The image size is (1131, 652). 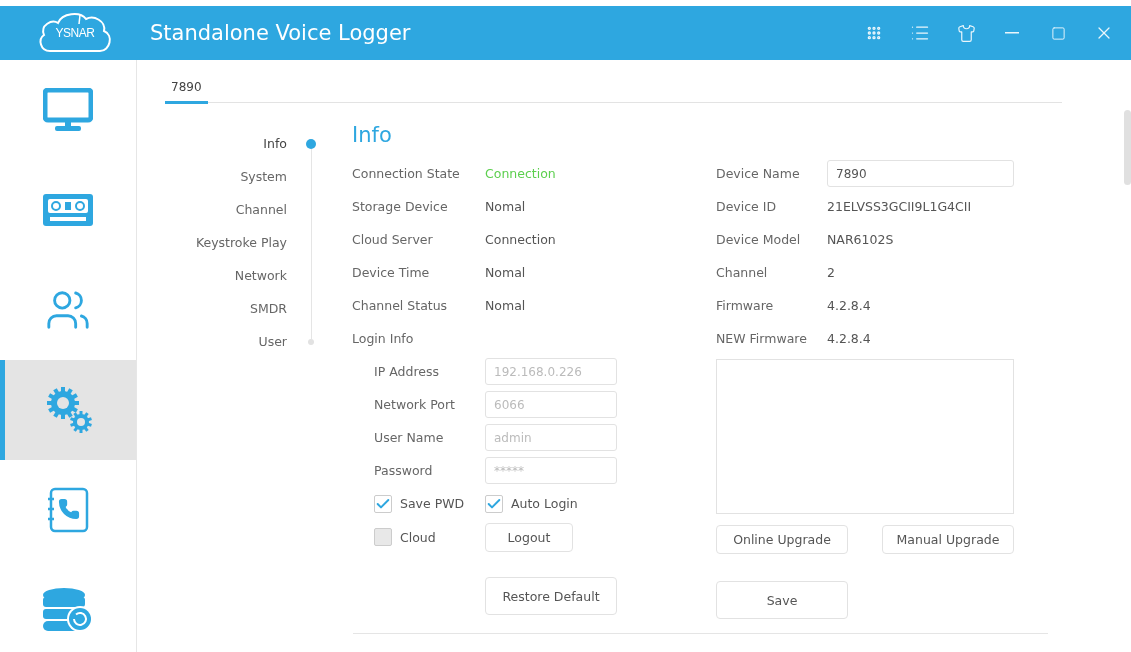 I want to click on field-label: Login Info, so click(x=383, y=338).